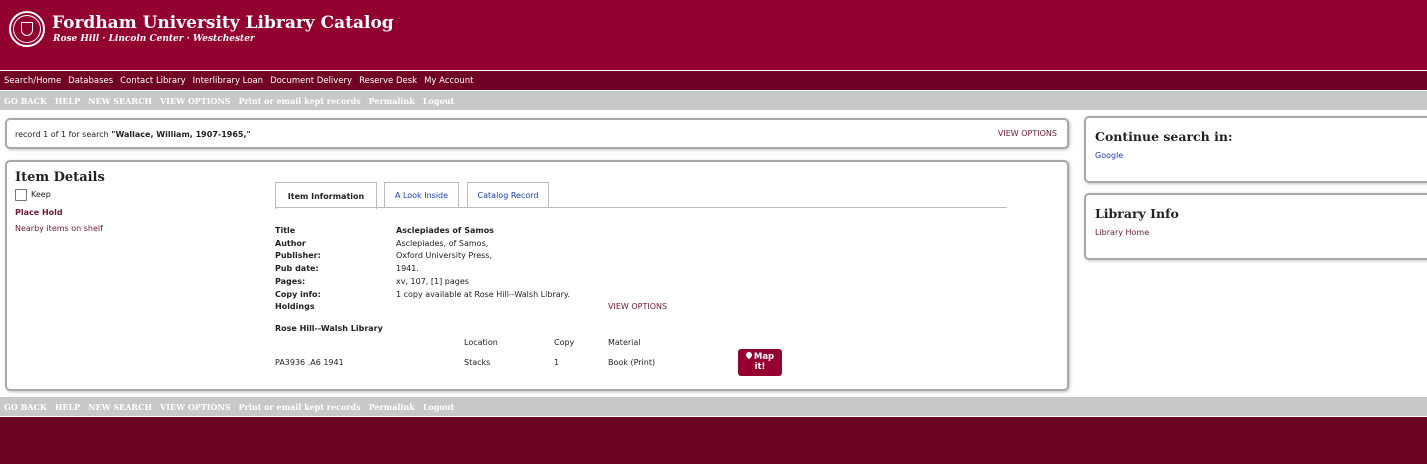 This screenshot has height=464, width=1427. Describe the element at coordinates (1109, 155) in the screenshot. I see `google-link: Google` at that location.